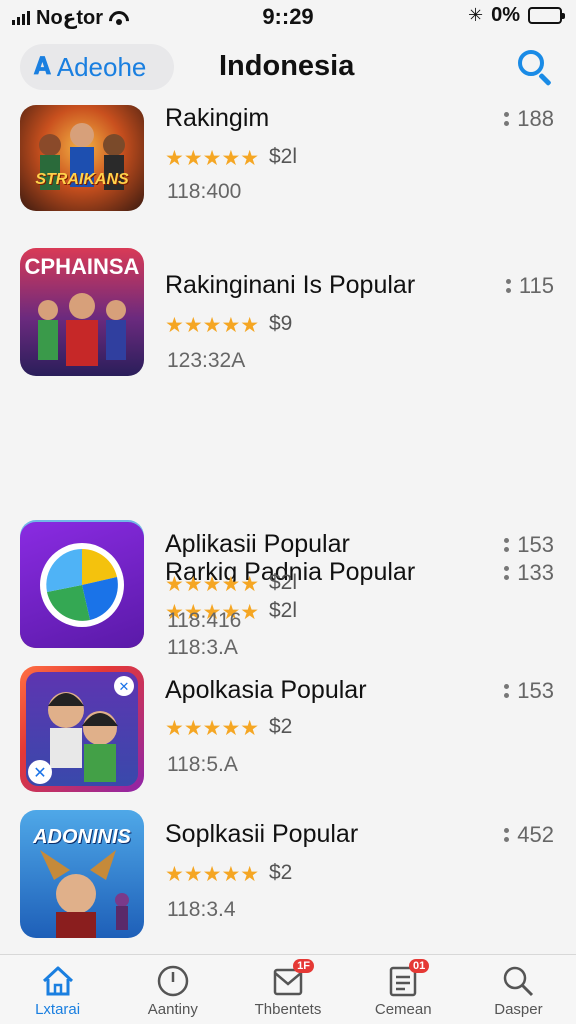  I want to click on notification-badge: 1F, so click(303, 966).